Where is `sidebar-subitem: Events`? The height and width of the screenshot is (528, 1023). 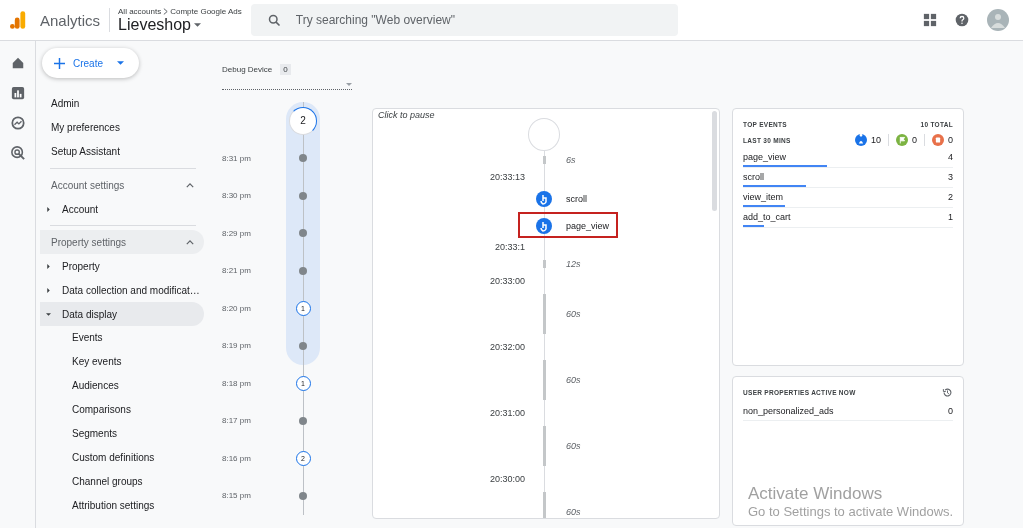 sidebar-subitem: Events is located at coordinates (122, 338).